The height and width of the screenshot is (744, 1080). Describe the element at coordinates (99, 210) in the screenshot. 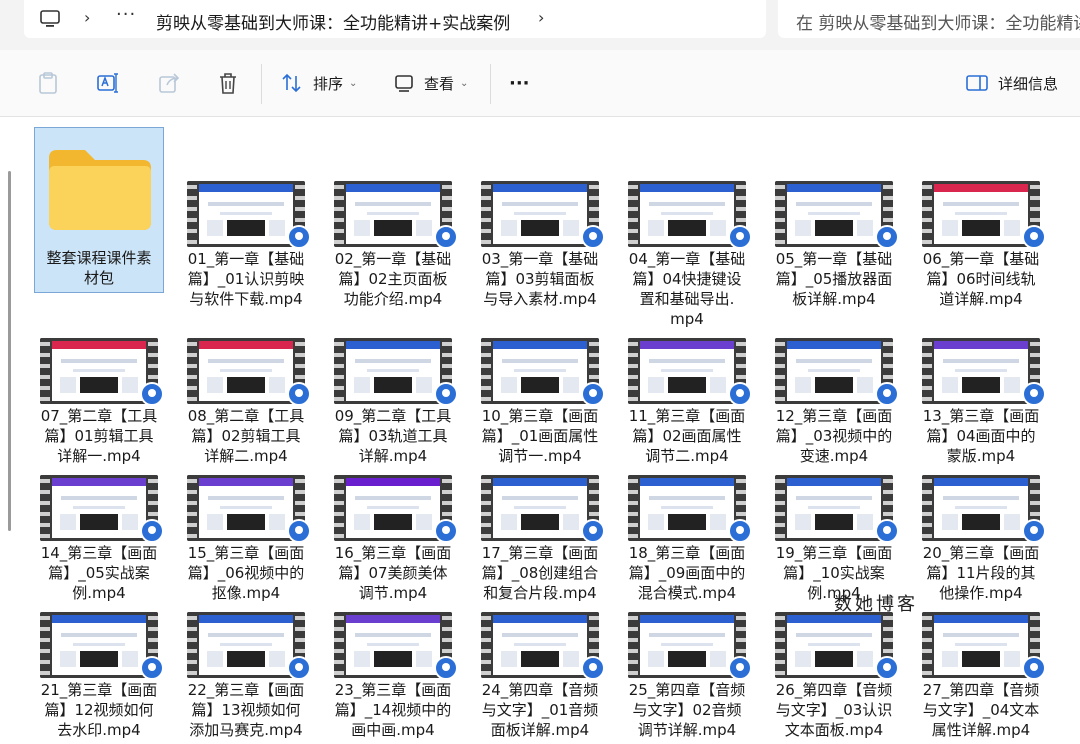

I see `folder-item: 整套课程课件素 材包` at that location.